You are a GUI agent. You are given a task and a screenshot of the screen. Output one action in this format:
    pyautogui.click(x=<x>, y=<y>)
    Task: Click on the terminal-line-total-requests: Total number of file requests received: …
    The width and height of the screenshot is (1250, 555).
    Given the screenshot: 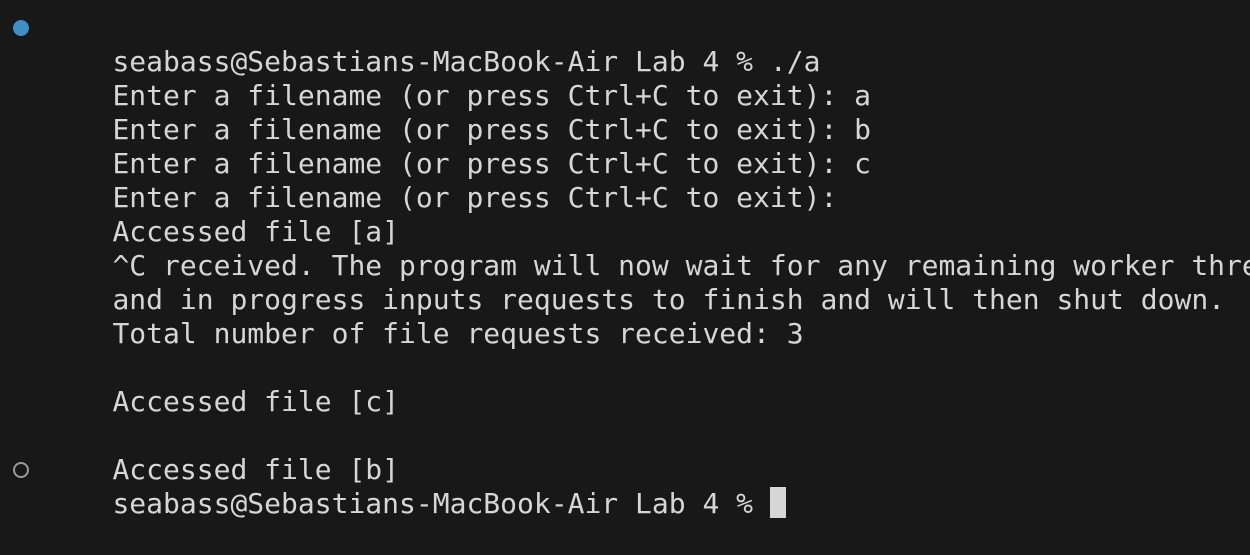 What is the action you would take?
    pyautogui.click(x=647, y=316)
    